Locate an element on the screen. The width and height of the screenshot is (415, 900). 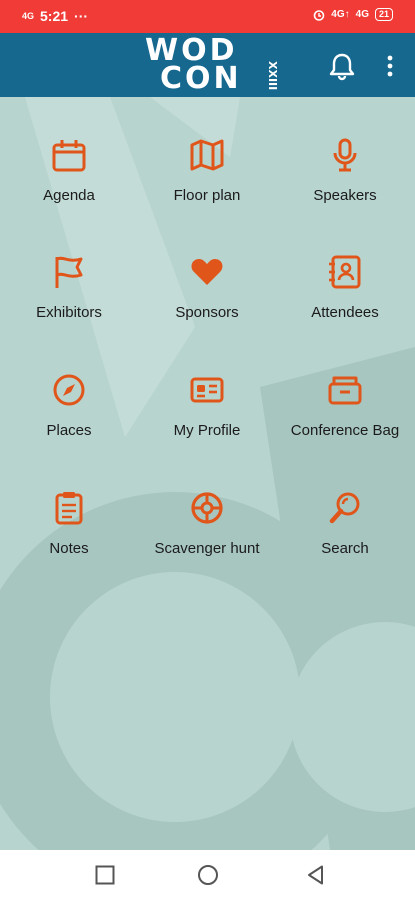
status-right: 4G↑ 4G 21 is located at coordinates (353, 14).